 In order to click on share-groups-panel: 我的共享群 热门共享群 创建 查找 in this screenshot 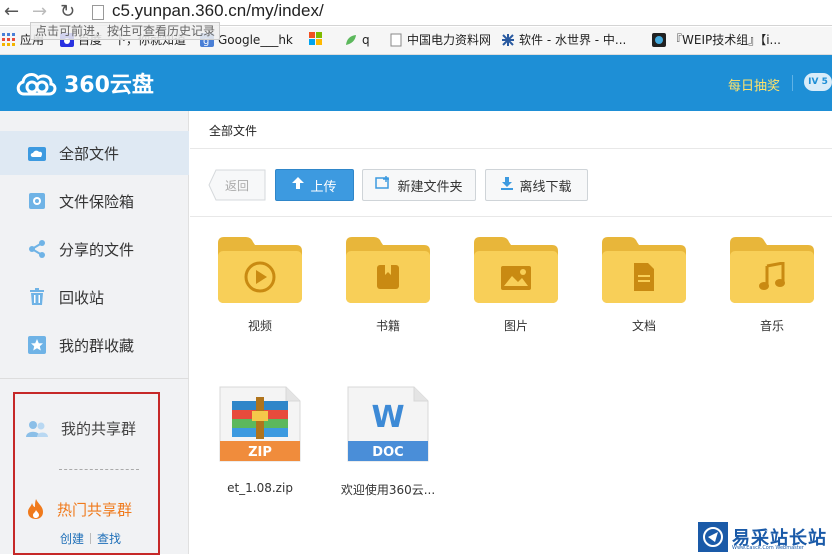, I will do `click(86, 473)`.